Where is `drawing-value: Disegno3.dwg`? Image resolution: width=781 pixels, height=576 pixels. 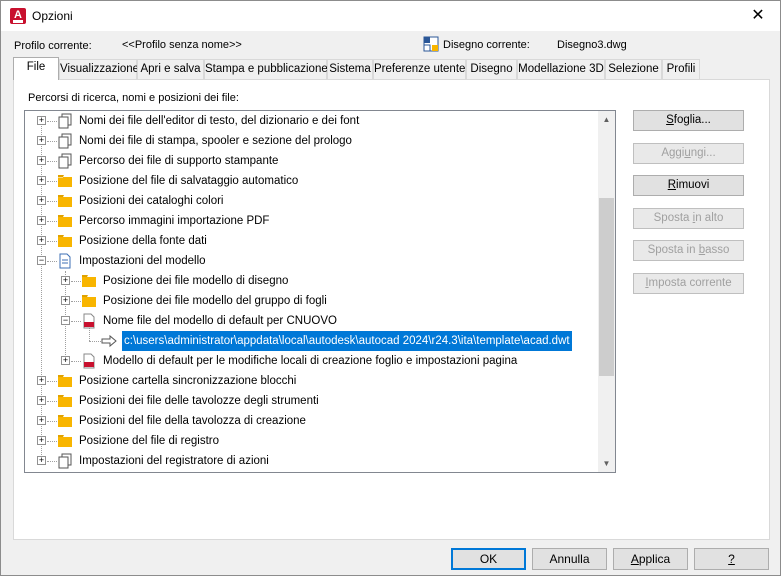
drawing-value: Disegno3.dwg is located at coordinates (592, 45).